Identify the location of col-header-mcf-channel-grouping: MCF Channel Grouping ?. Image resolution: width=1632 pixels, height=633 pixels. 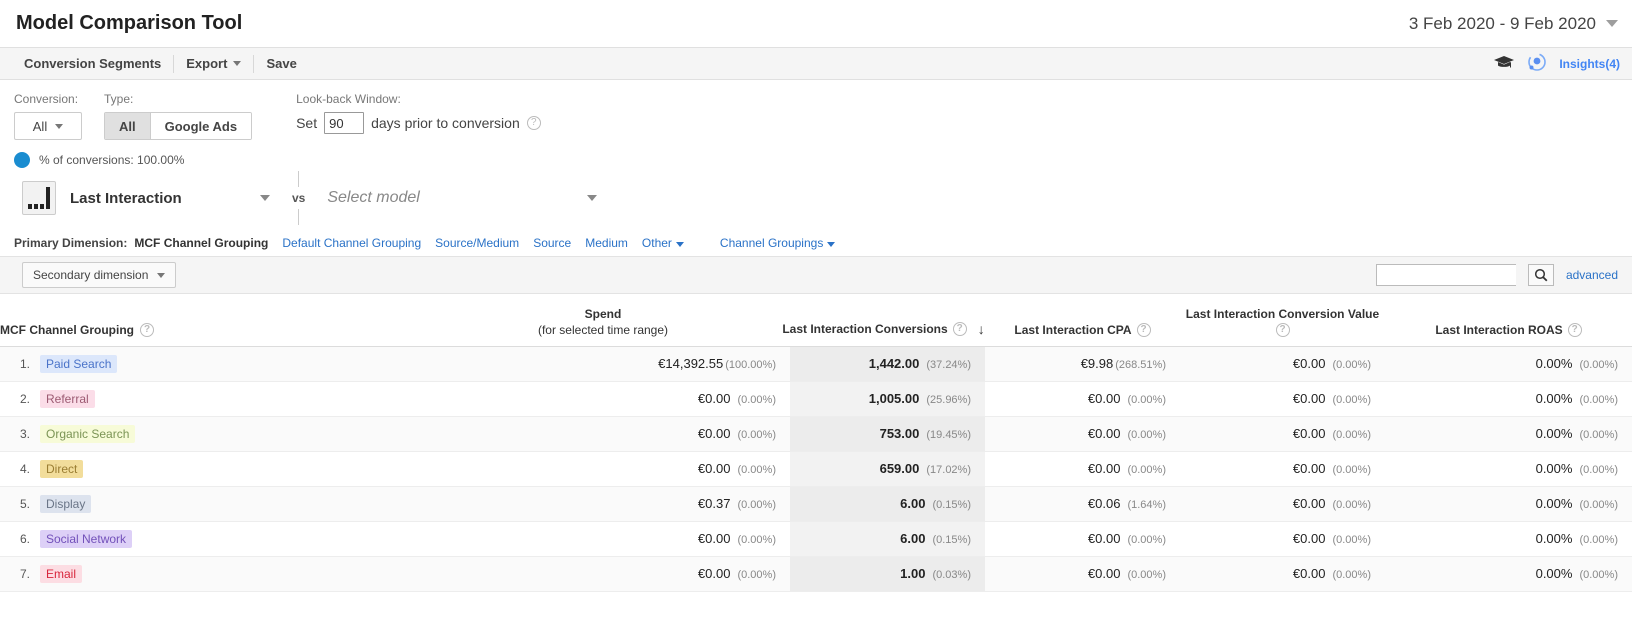
(215, 320).